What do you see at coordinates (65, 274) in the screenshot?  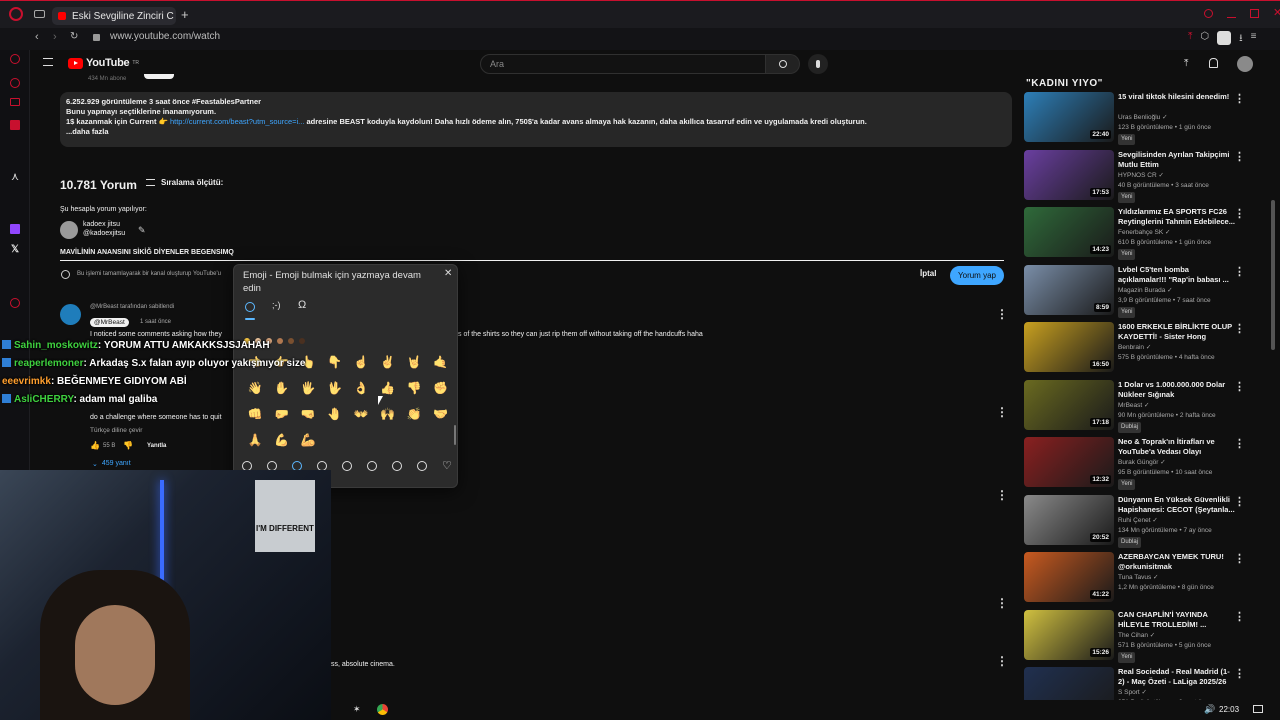 I see `emoji-button-icon` at bounding box center [65, 274].